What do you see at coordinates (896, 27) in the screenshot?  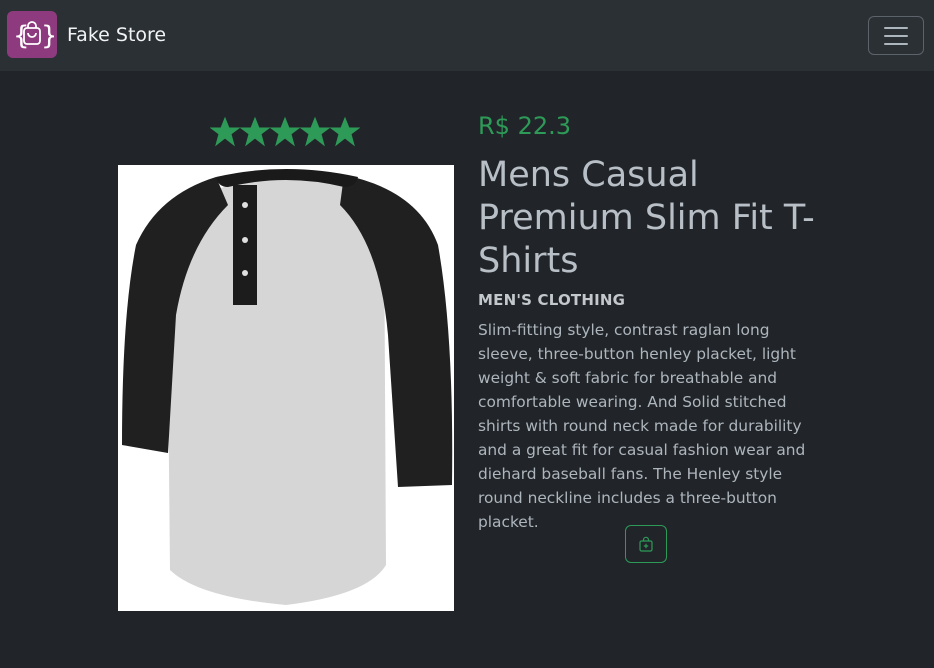 I see `hamburger-icon` at bounding box center [896, 27].